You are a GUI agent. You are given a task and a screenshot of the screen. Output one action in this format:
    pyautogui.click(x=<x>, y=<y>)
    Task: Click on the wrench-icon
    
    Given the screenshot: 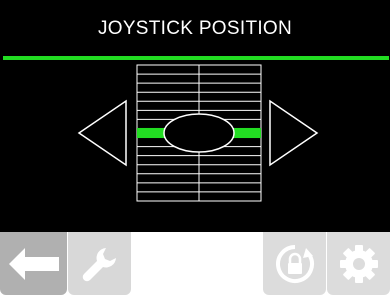 What is the action you would take?
    pyautogui.click(x=99, y=264)
    